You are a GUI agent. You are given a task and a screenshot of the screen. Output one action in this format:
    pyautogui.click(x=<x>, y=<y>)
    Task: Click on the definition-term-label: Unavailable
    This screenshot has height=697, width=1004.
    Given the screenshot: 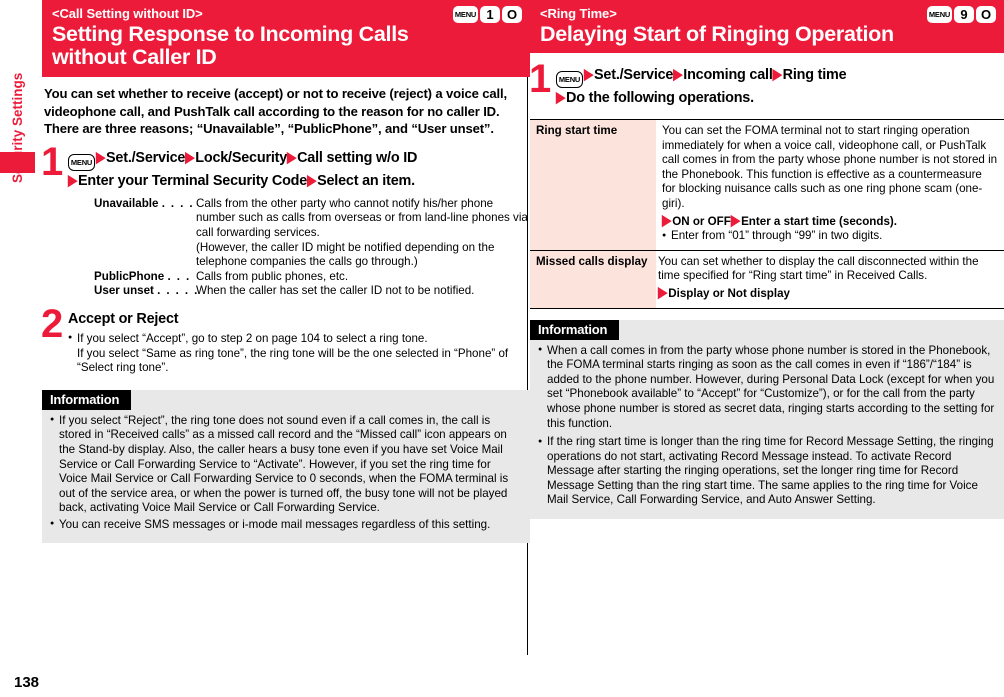 What is the action you would take?
    pyautogui.click(x=126, y=203)
    